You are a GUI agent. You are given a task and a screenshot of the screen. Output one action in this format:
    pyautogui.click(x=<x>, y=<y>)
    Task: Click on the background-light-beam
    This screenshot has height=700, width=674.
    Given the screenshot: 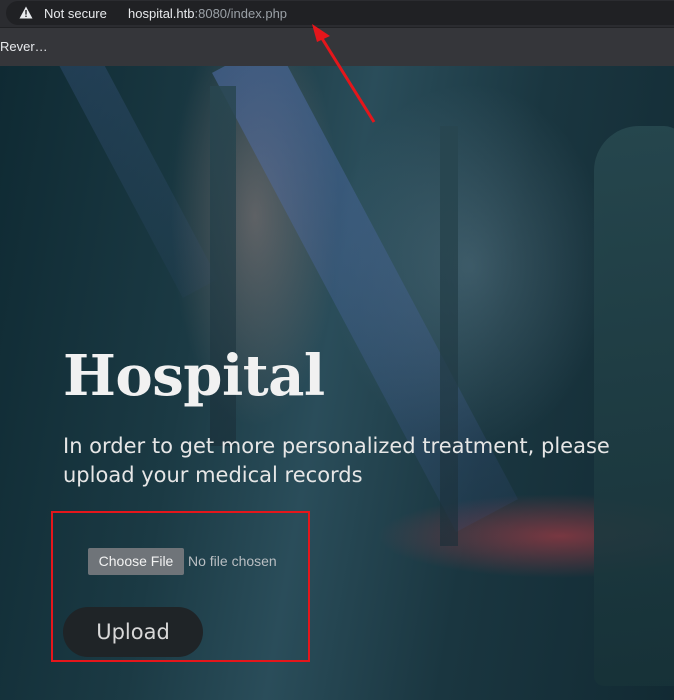 What is the action you would take?
    pyautogui.click(x=130, y=182)
    